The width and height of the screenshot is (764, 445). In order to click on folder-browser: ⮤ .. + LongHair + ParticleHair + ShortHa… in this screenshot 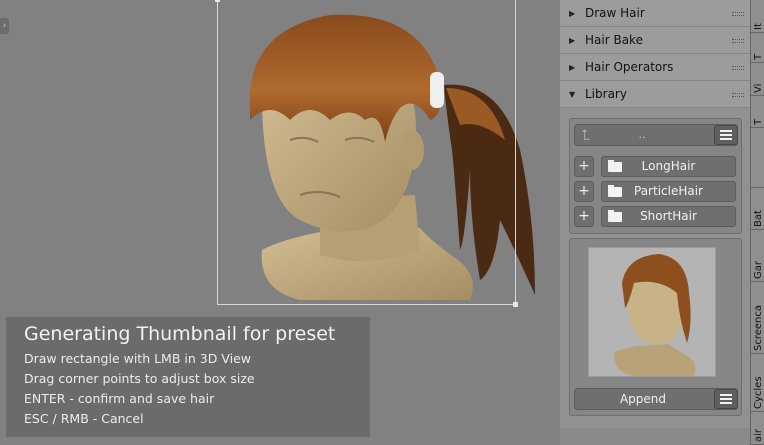, I will do `click(655, 176)`.